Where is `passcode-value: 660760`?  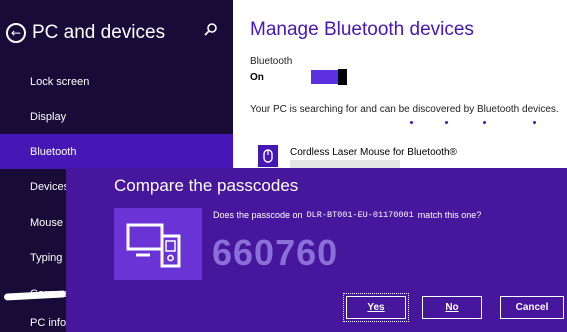
passcode-value: 660760 is located at coordinates (275, 252).